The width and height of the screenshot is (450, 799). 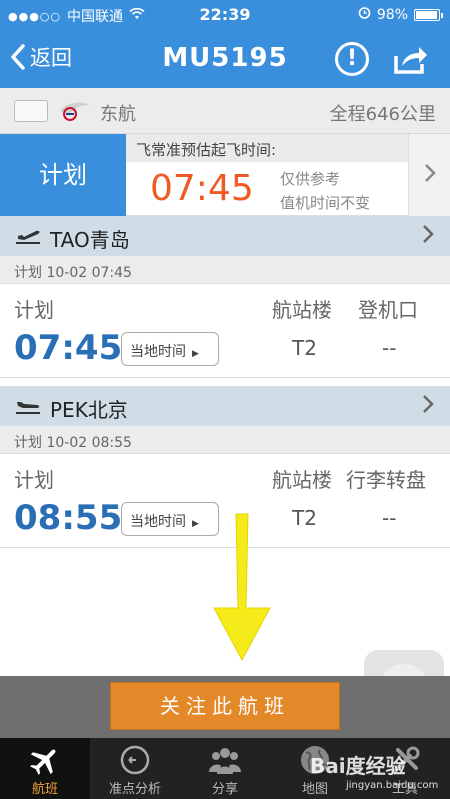 What do you see at coordinates (28, 408) in the screenshot?
I see `landing-icon` at bounding box center [28, 408].